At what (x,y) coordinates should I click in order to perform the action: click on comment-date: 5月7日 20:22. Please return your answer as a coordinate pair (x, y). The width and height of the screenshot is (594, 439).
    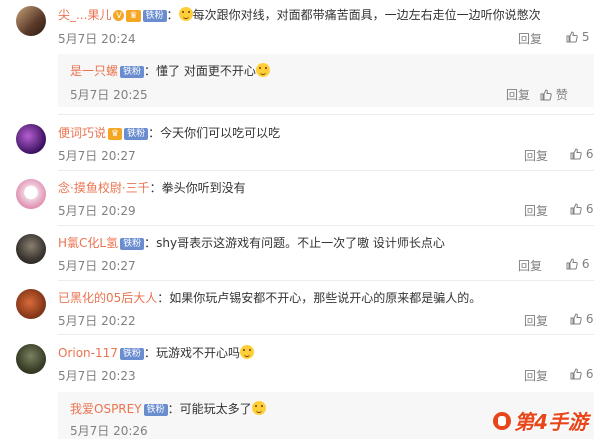
    Looking at the image, I should click on (97, 321).